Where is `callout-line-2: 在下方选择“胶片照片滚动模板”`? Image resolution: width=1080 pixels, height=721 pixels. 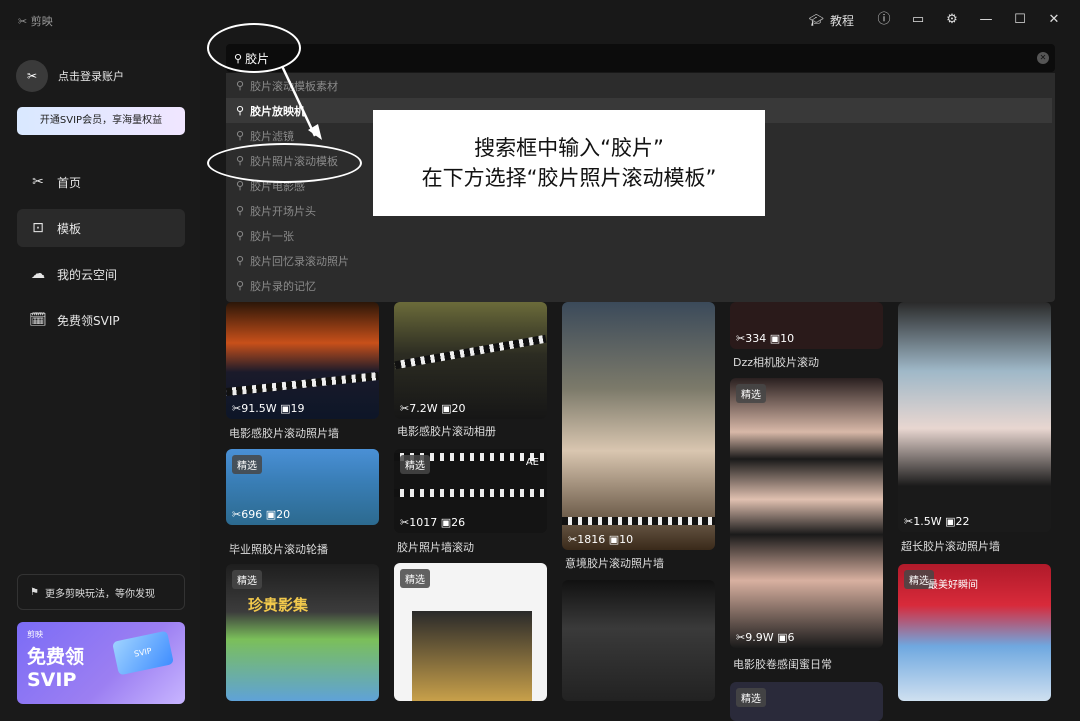 callout-line-2: 在下方选择“胶片照片滚动模板” is located at coordinates (569, 178).